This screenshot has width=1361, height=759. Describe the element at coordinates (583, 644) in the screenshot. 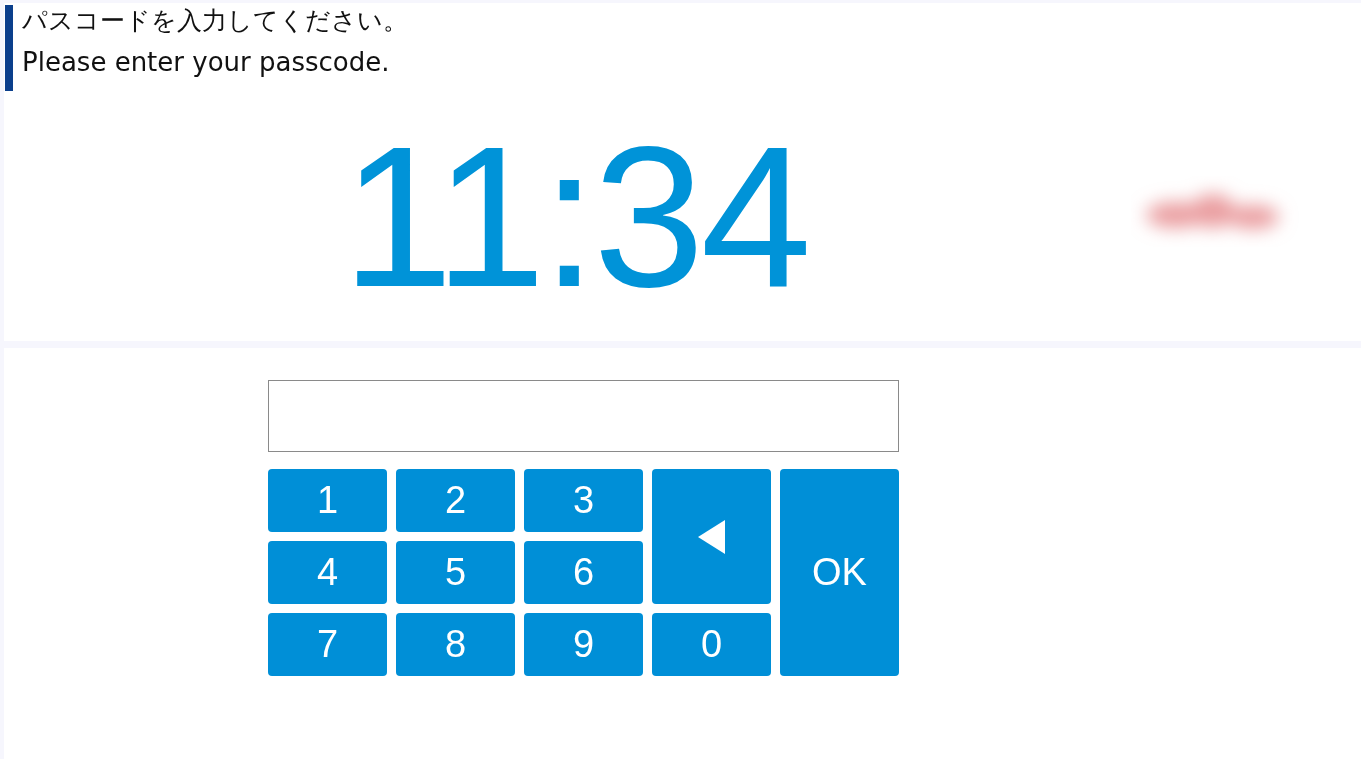

I see `digit-key: 9` at that location.